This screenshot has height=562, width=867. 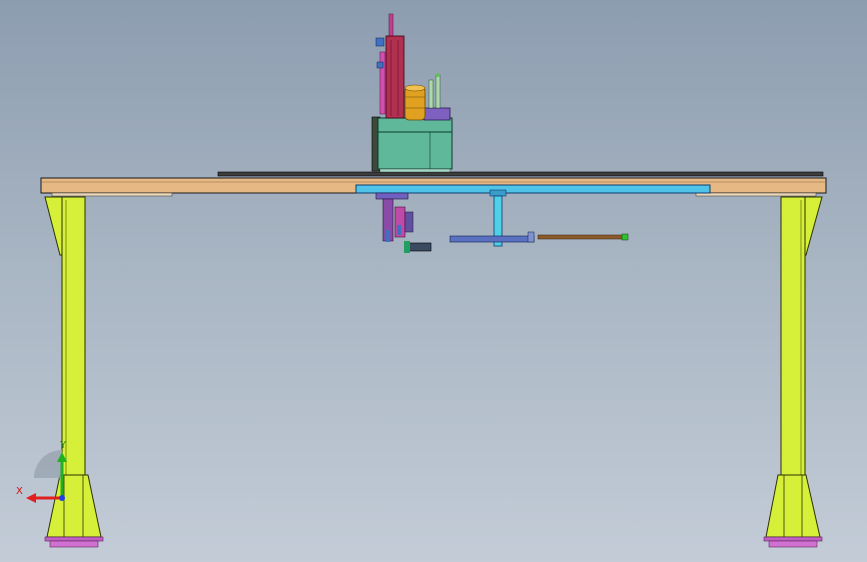 I want to click on drop-arm, so click(x=539, y=221).